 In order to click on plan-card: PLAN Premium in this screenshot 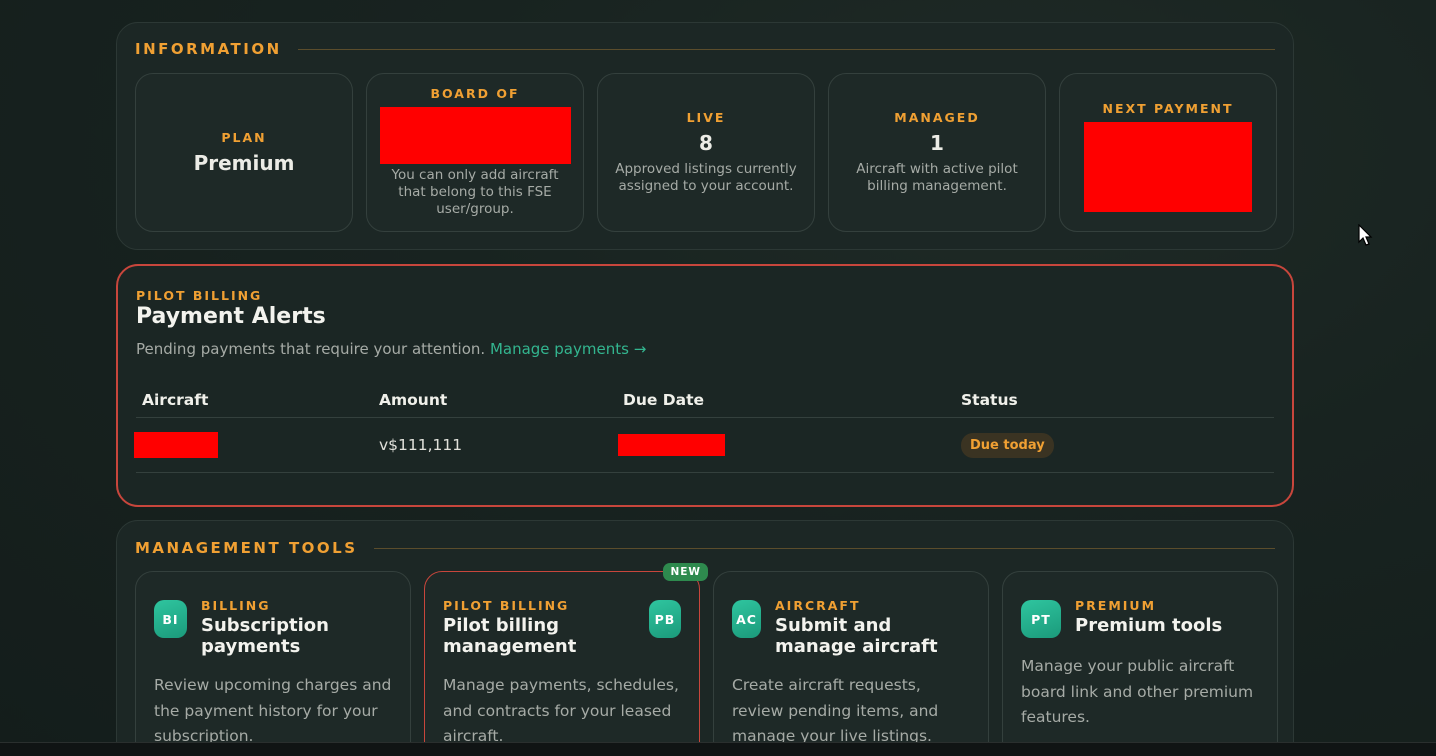, I will do `click(244, 152)`.